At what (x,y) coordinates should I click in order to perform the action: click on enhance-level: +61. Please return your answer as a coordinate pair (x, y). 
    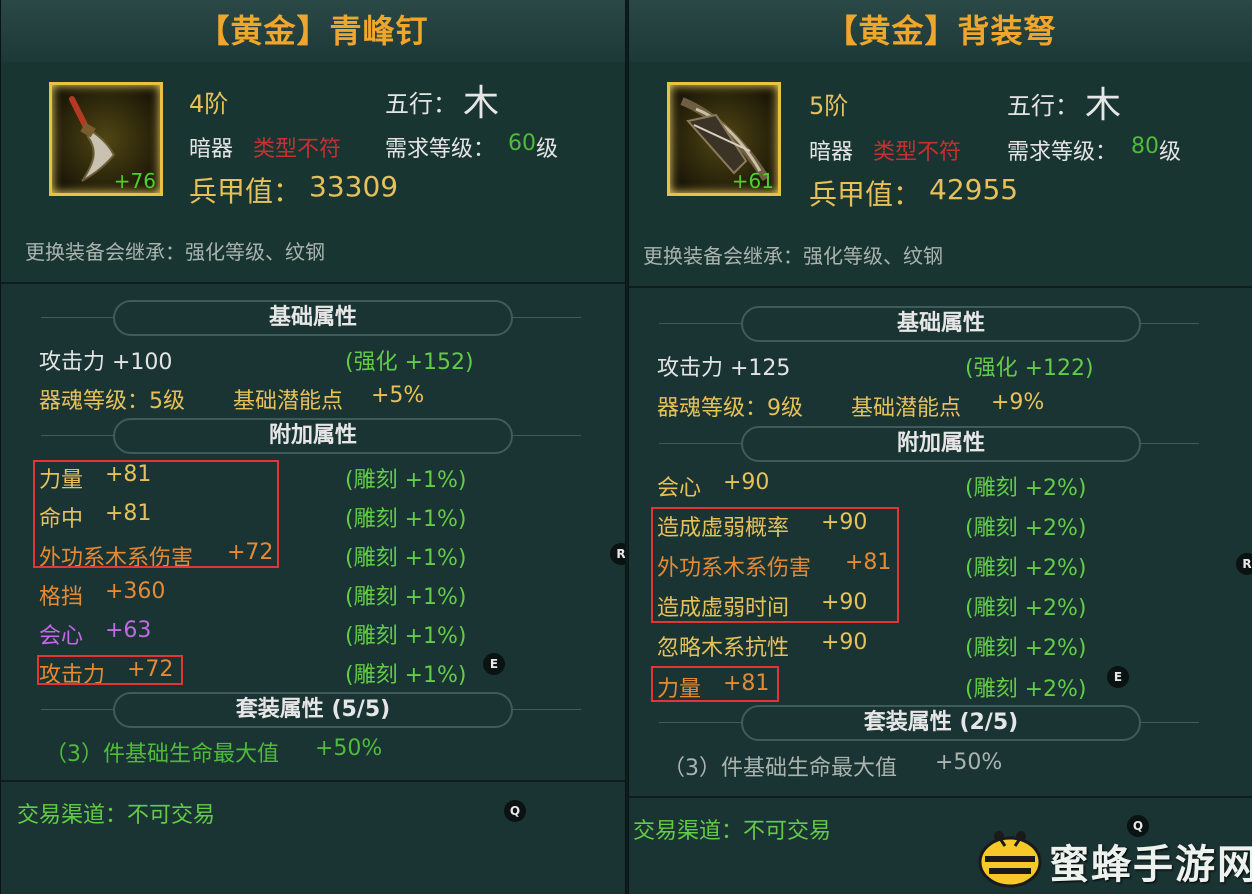
    Looking at the image, I should click on (752, 181).